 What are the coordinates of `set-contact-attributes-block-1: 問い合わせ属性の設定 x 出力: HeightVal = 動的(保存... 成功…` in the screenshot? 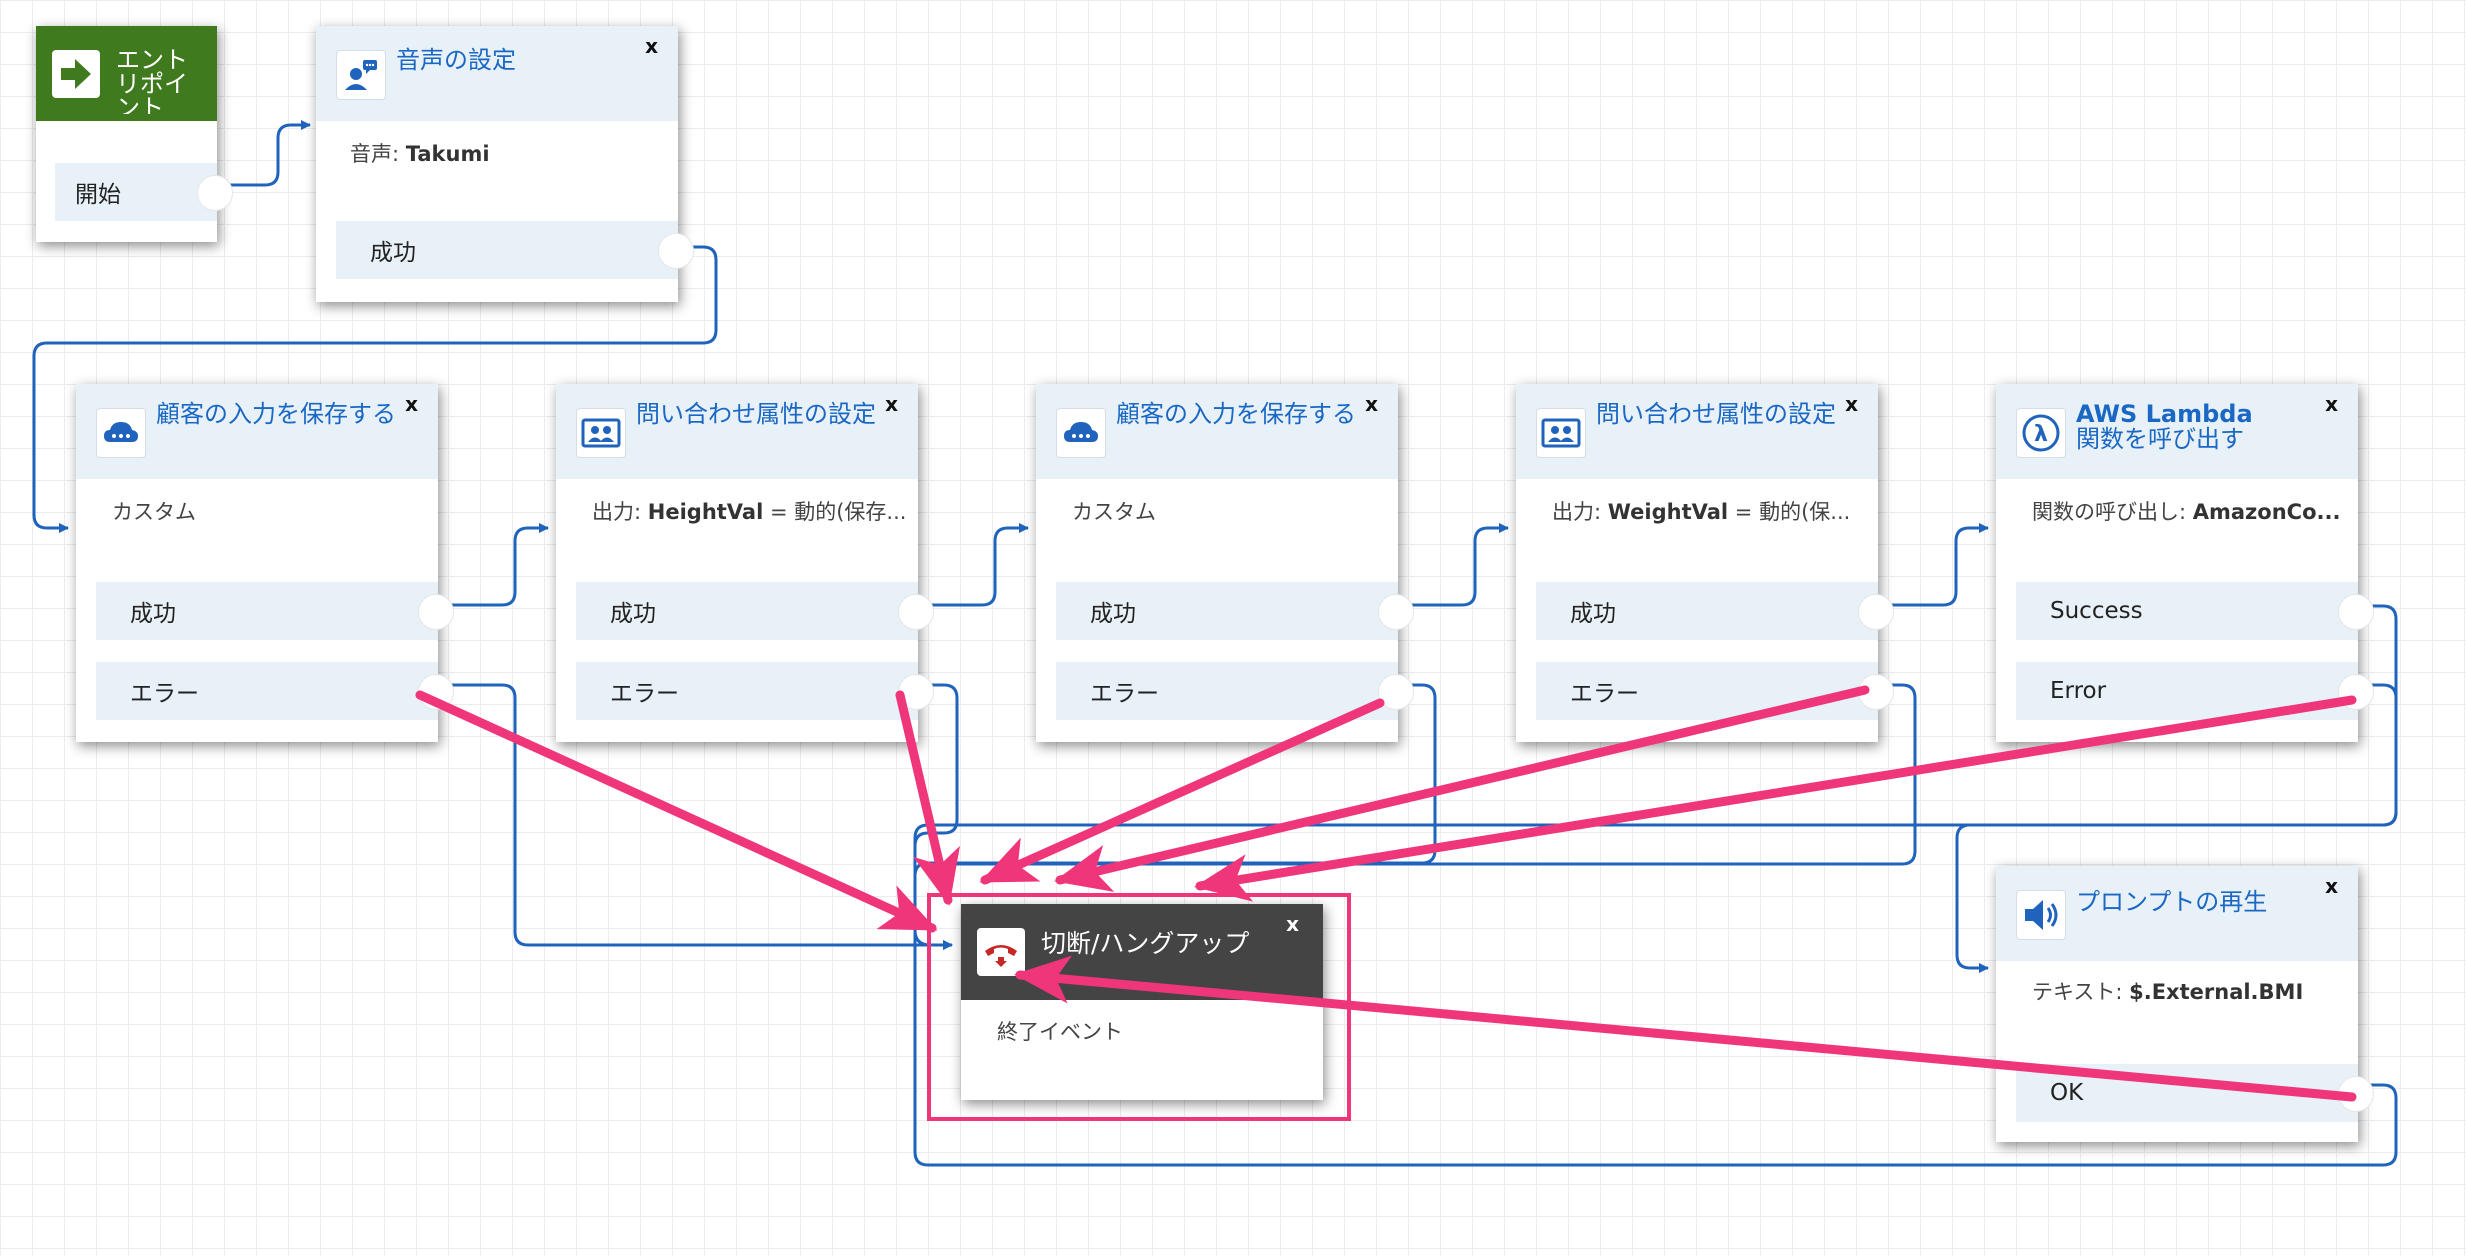 It's located at (745, 563).